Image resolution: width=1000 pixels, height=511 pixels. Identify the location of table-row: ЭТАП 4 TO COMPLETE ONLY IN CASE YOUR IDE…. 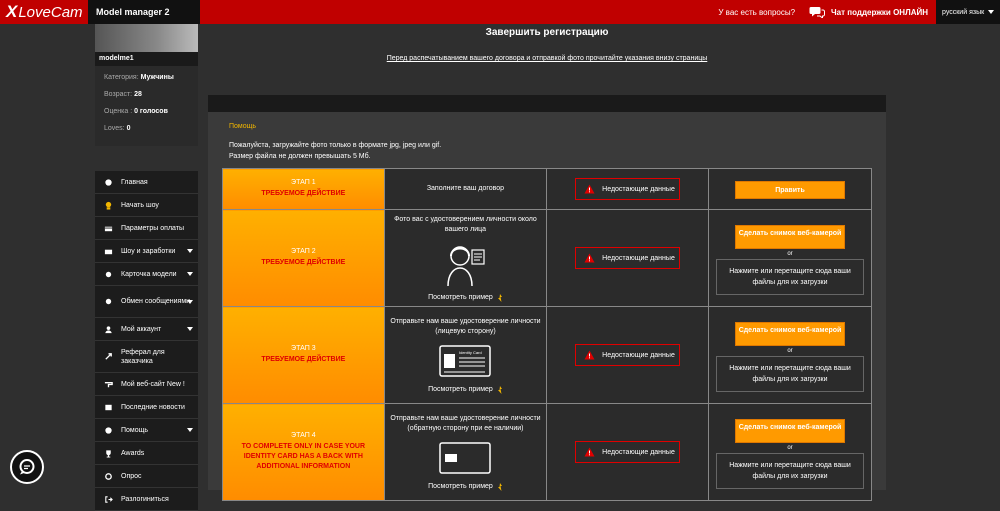
(547, 452).